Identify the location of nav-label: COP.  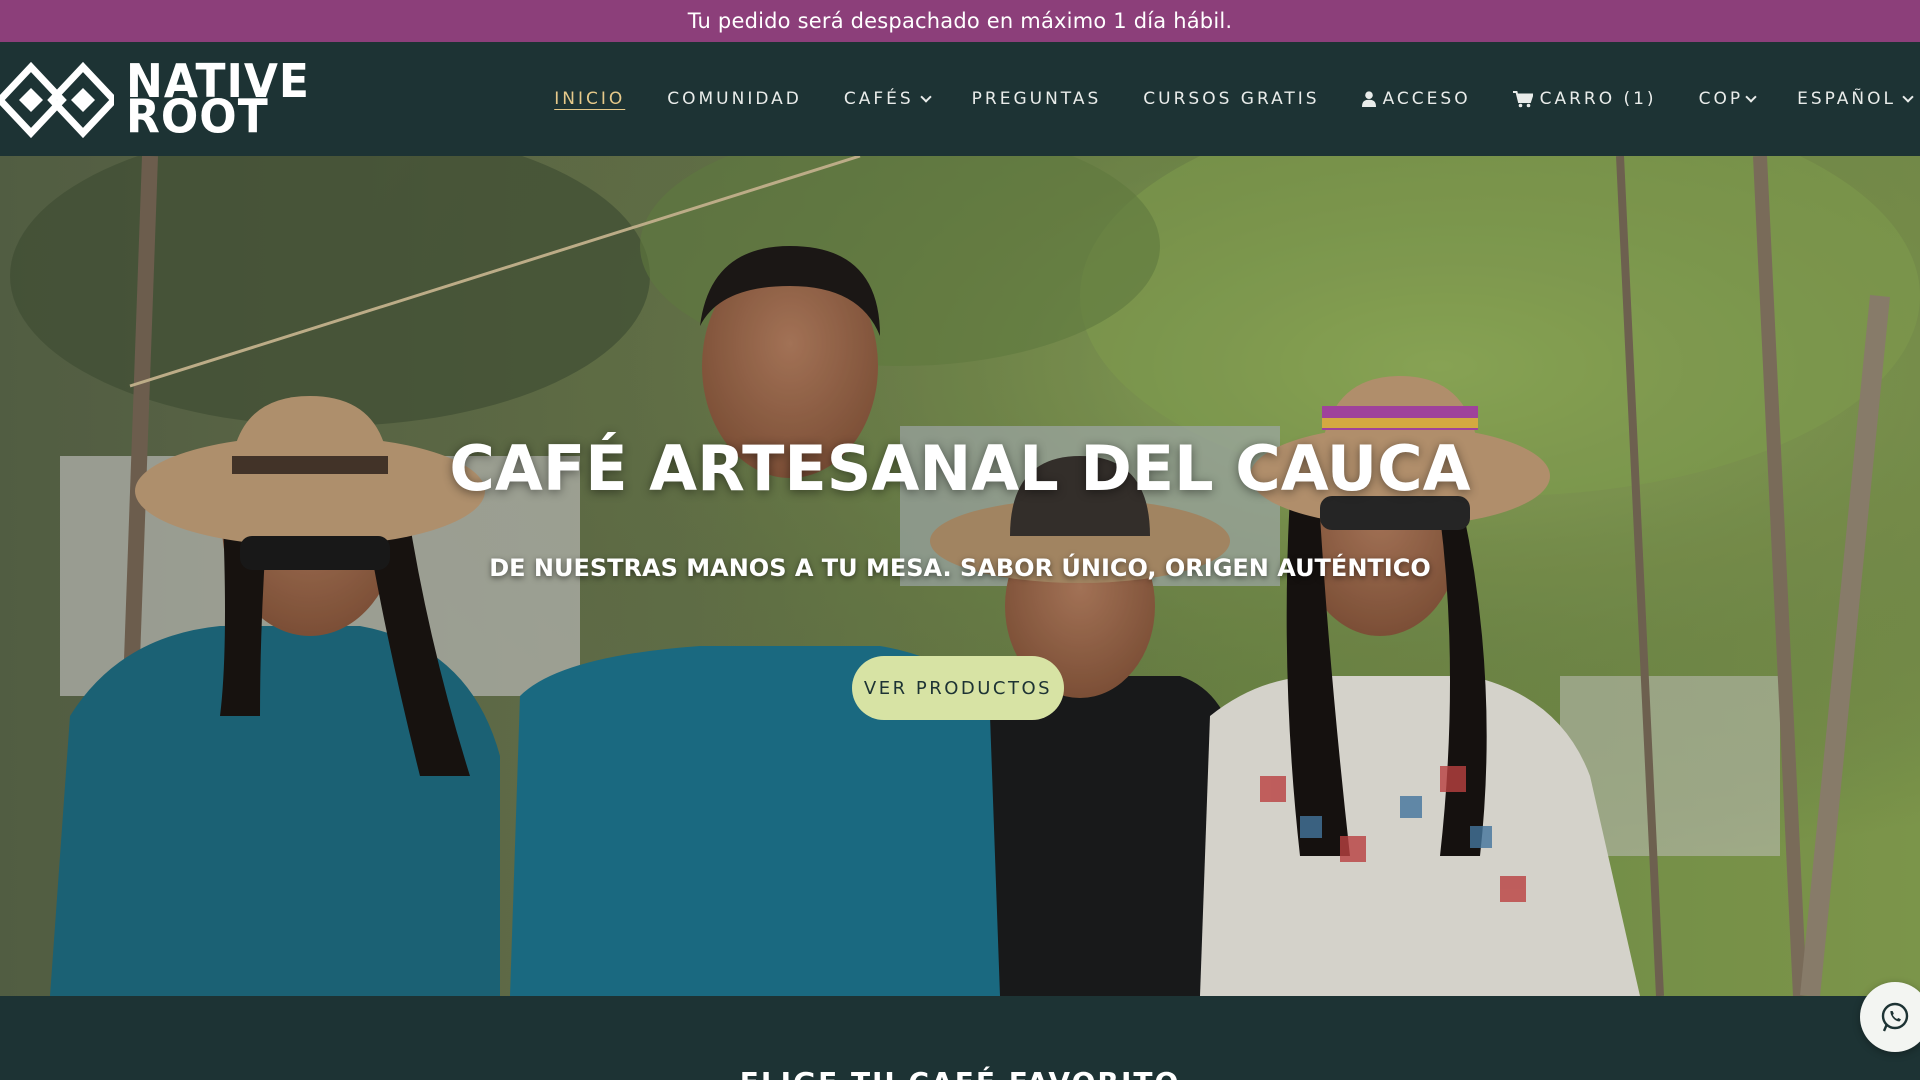
(1721, 99).